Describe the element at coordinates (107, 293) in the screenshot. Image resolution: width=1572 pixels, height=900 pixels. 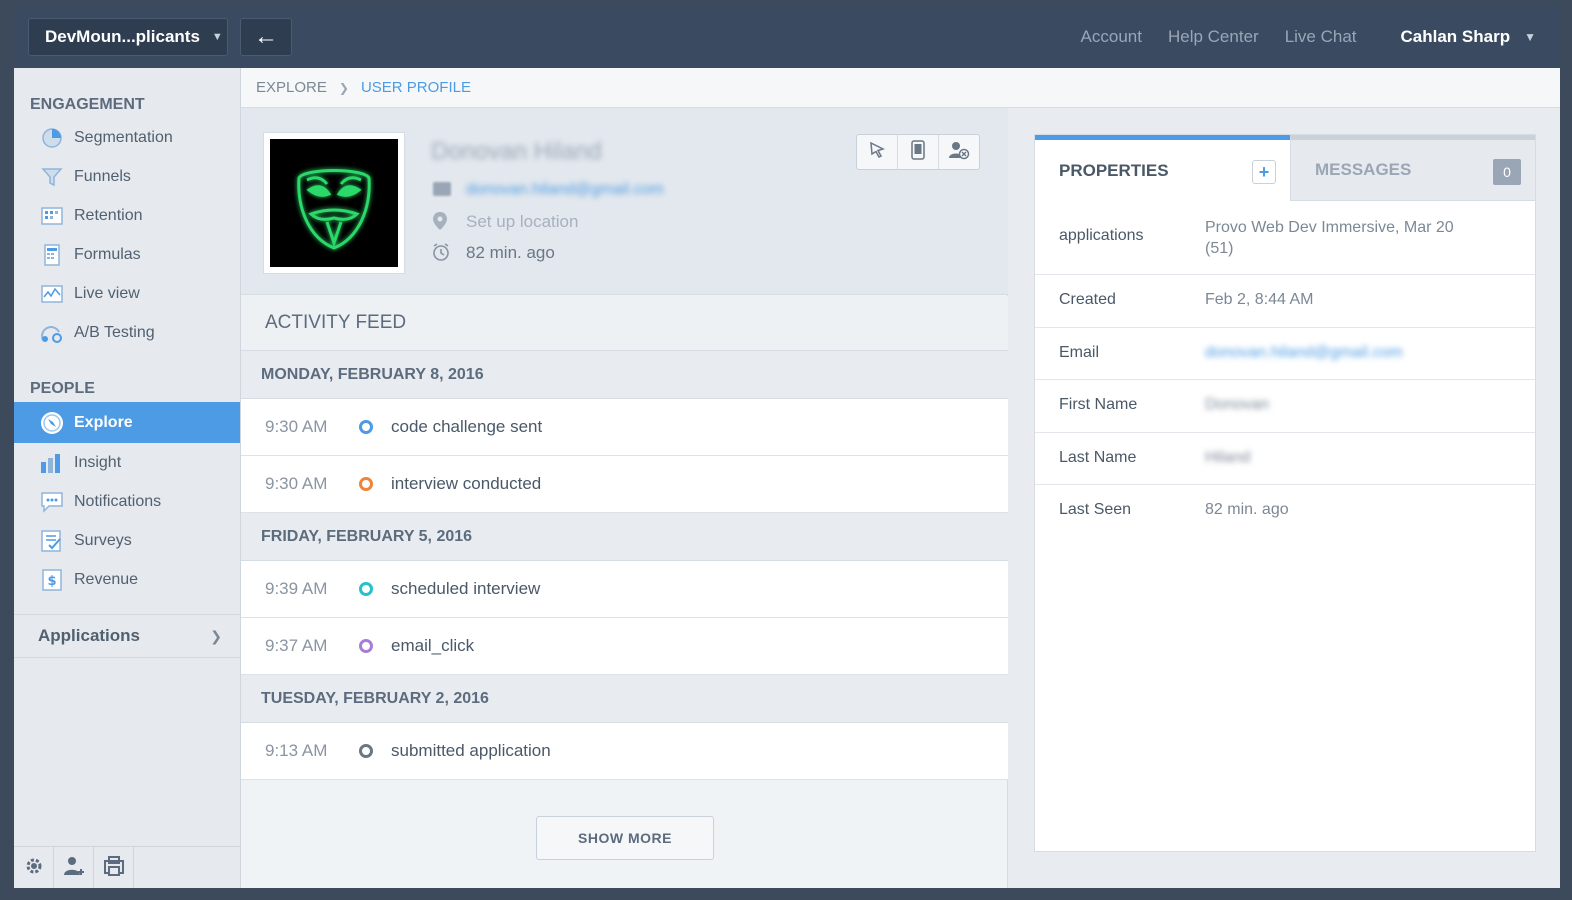
I see `sidebar-item-label: Live view` at that location.